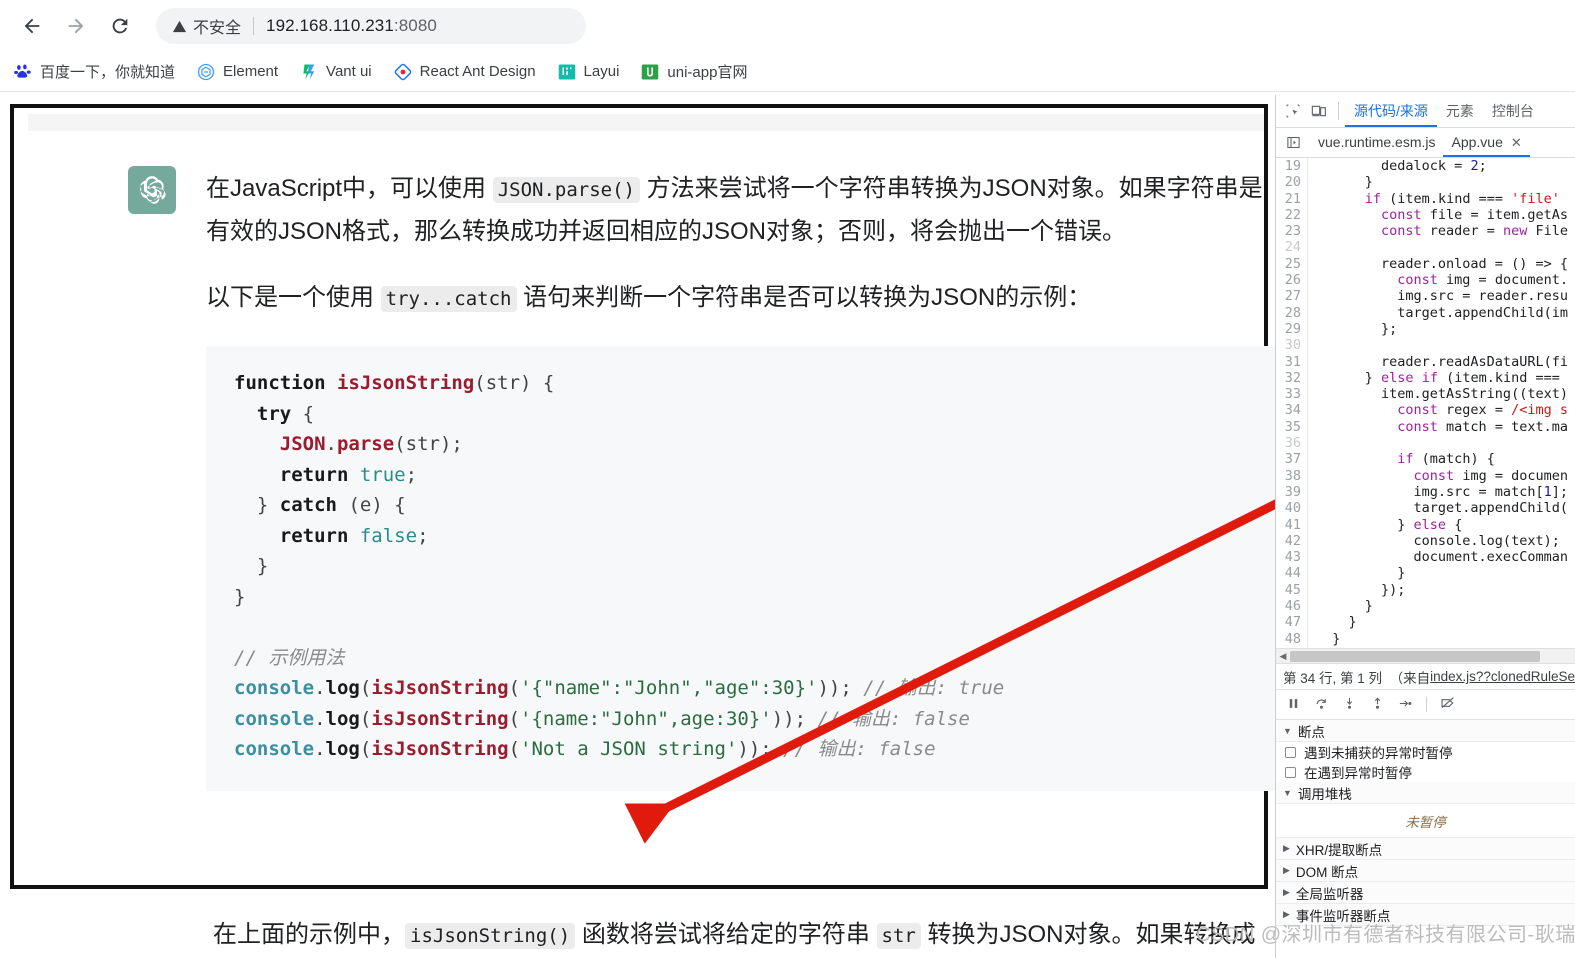 The height and width of the screenshot is (958, 1575). What do you see at coordinates (1292, 638) in the screenshot?
I see `line-number: 48` at bounding box center [1292, 638].